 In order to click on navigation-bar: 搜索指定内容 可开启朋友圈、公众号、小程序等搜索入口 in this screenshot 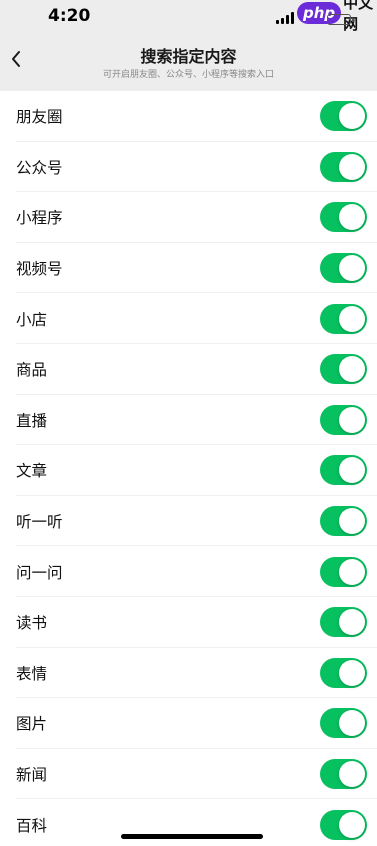, I will do `click(188, 63)`.